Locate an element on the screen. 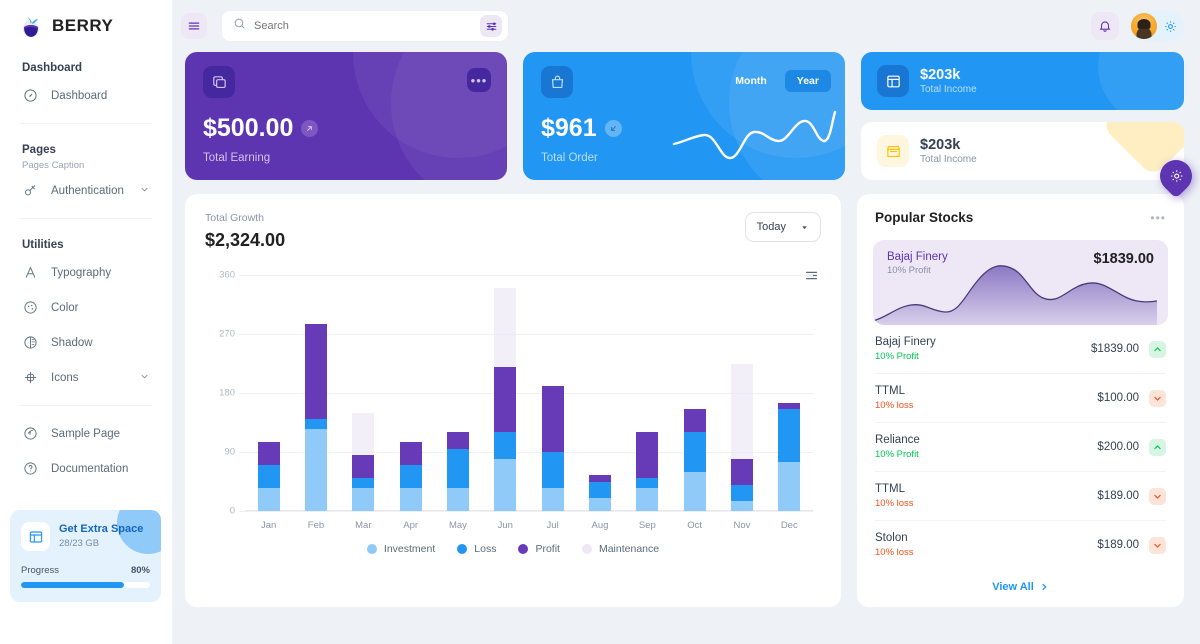 The height and width of the screenshot is (644, 1200). copy-icon is located at coordinates (219, 82).